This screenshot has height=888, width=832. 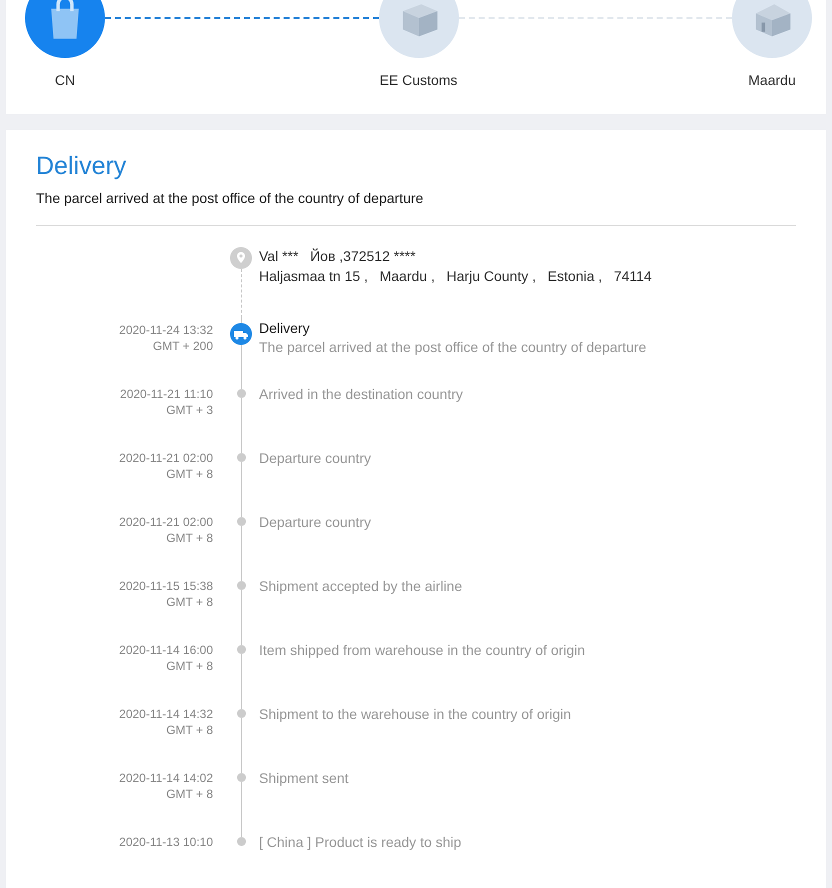 What do you see at coordinates (422, 650) in the screenshot?
I see `event-text: Item shipped from warehouse in the country of origin` at bounding box center [422, 650].